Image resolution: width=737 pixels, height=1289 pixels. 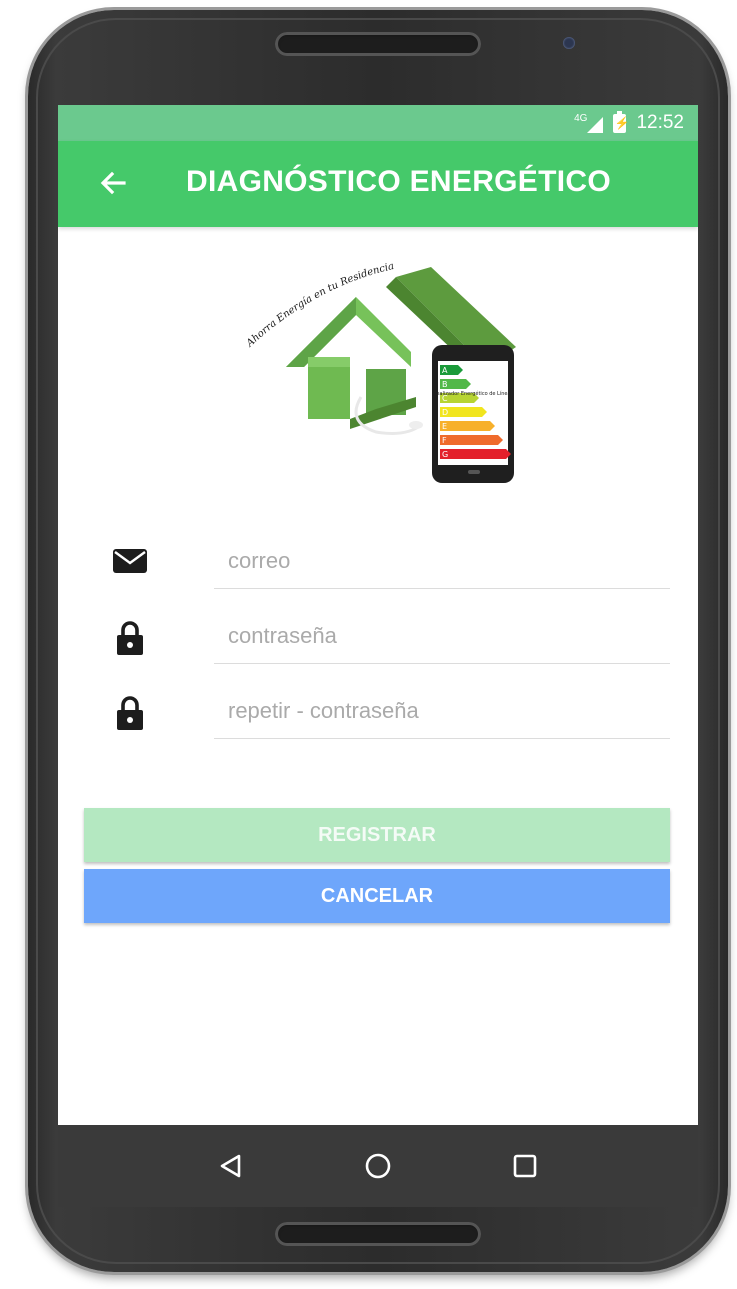 I want to click on repeat-password-row, so click(x=378, y=713).